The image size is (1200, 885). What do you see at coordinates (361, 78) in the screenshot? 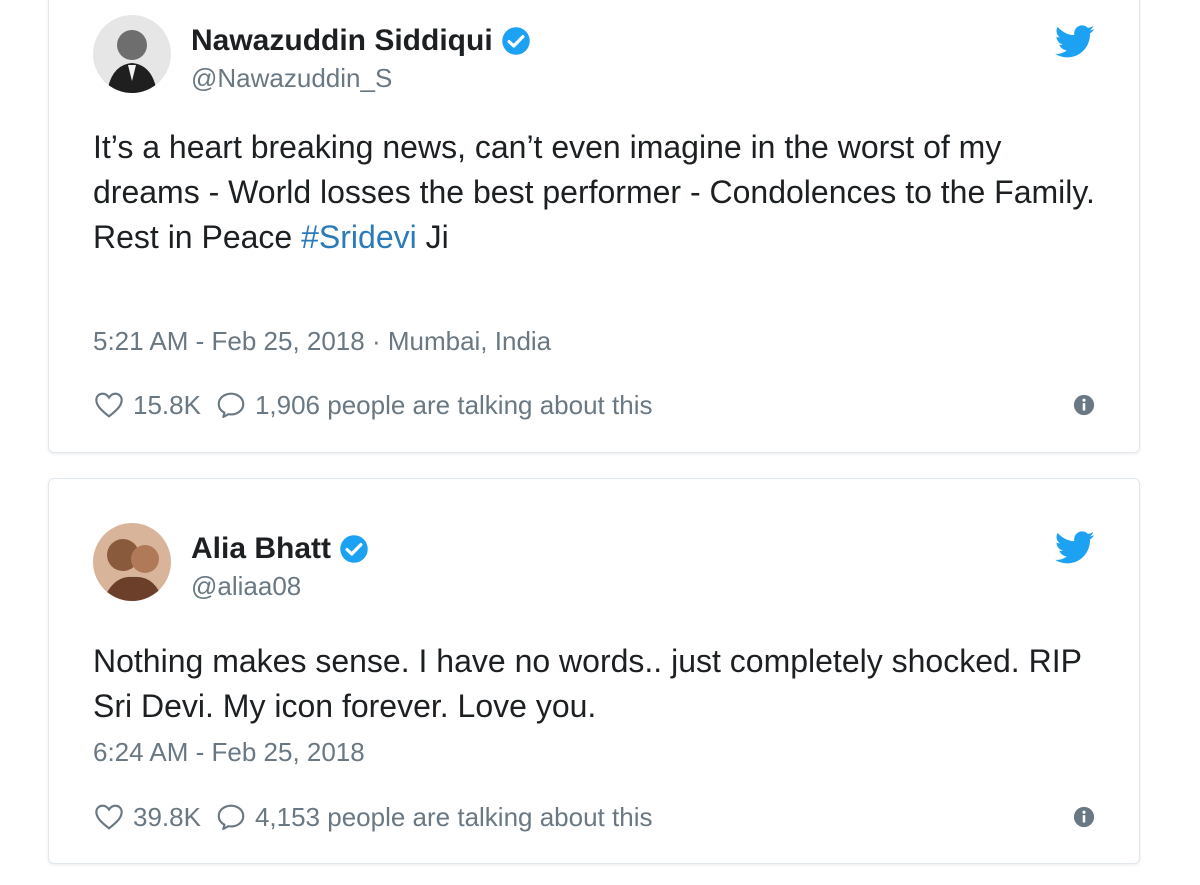
I see `handle: @Nawazuddin_S` at bounding box center [361, 78].